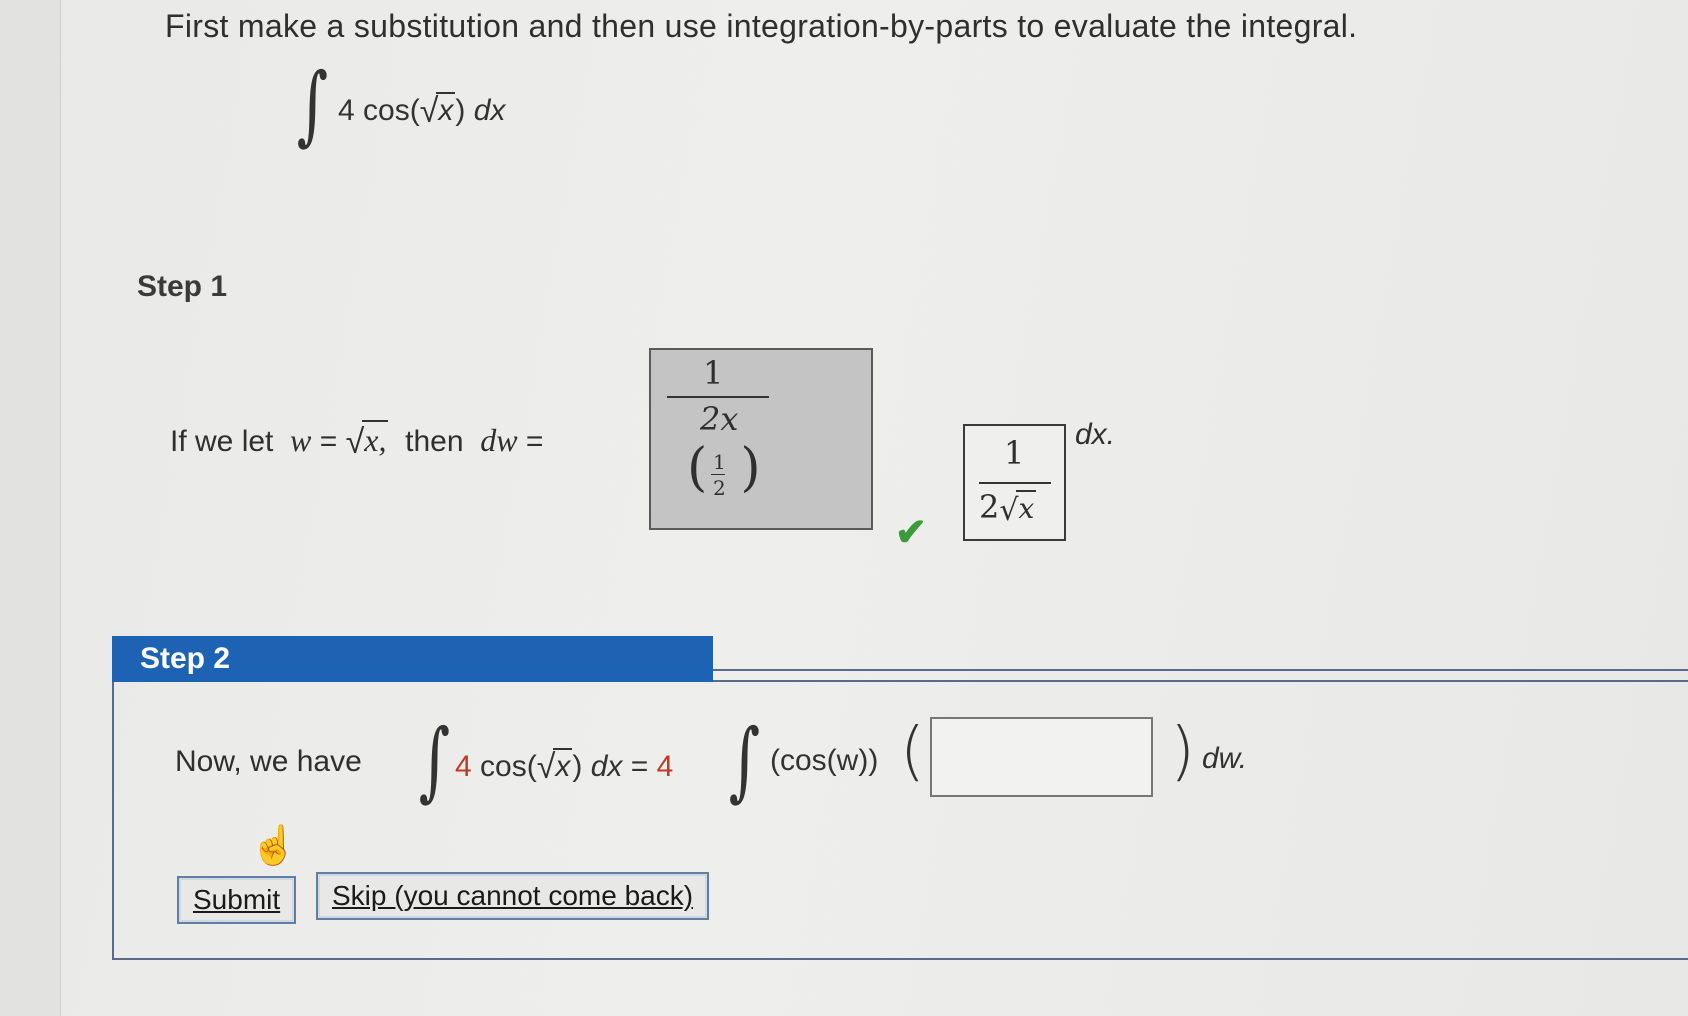  What do you see at coordinates (761, 439) in the screenshot?
I see `step1-answer-field: 1 2x ( ) 1 2` at bounding box center [761, 439].